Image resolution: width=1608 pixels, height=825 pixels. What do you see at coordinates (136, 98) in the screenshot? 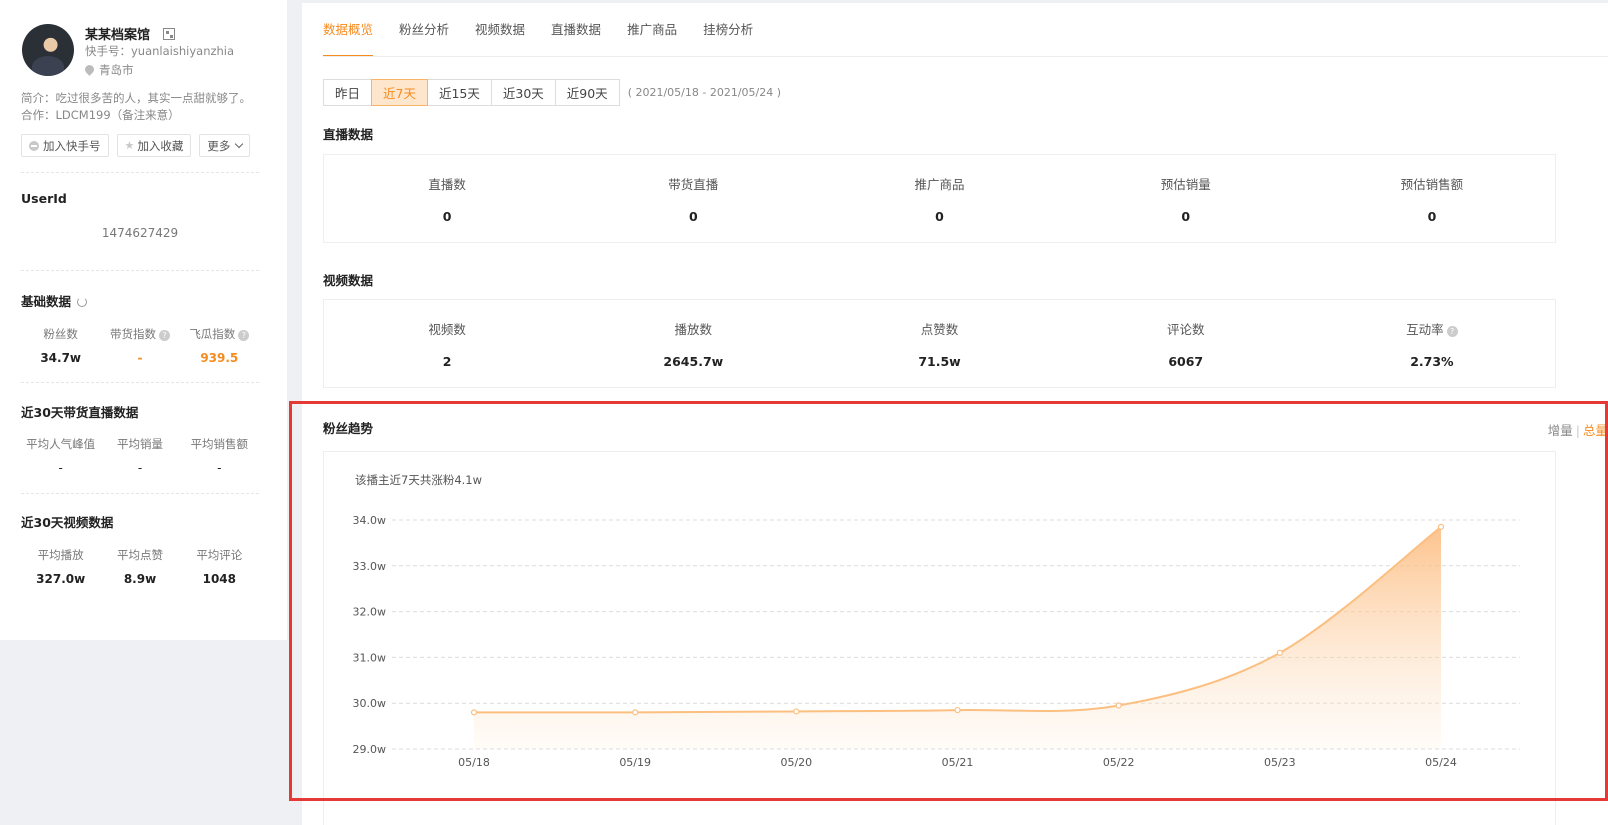
I see `bio-text: 简介：吃过很多苦的人，其实一点甜就够了。` at bounding box center [136, 98].